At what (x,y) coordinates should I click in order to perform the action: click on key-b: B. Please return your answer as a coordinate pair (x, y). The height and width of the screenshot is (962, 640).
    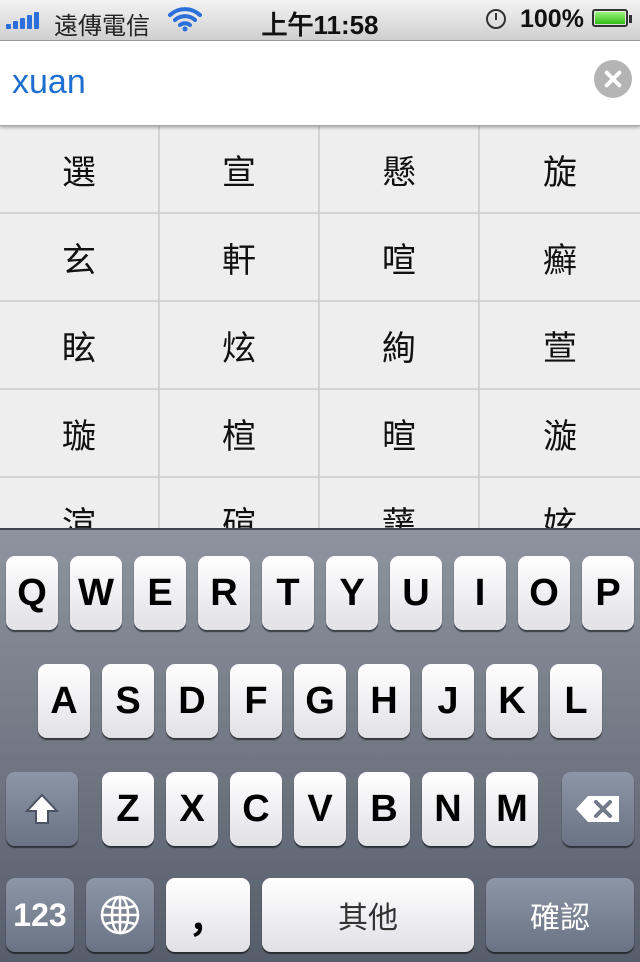
    Looking at the image, I should click on (384, 809).